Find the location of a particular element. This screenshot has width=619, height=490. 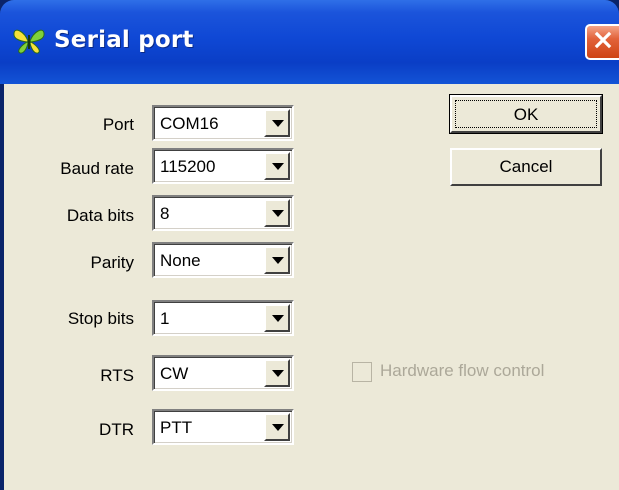

dtr-label: DTR is located at coordinates (116, 429).